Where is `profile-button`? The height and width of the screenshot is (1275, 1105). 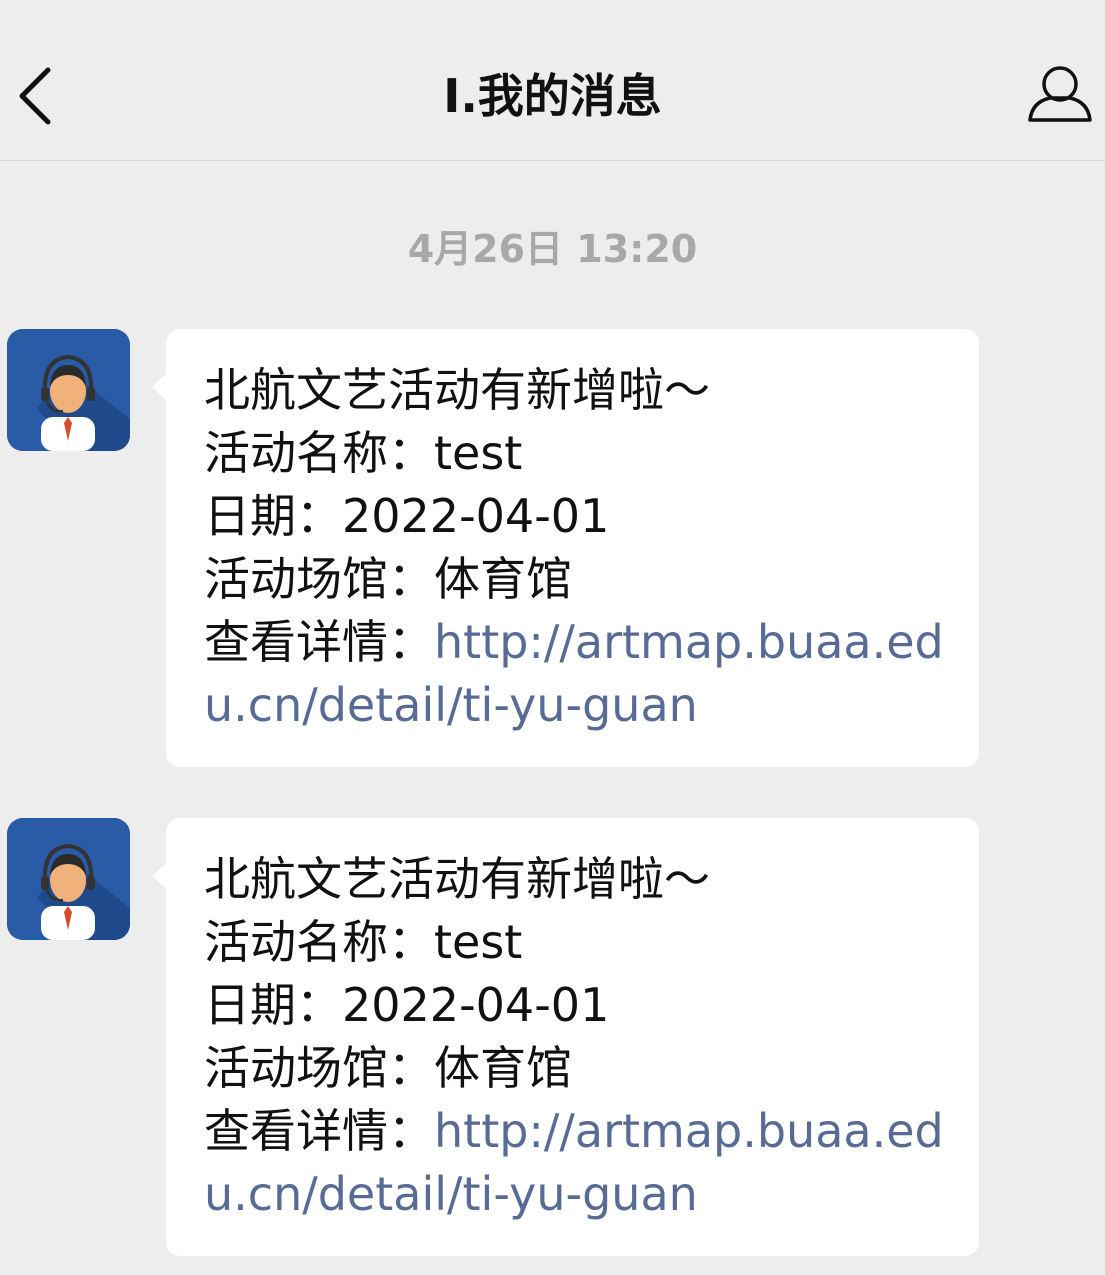 profile-button is located at coordinates (1060, 95).